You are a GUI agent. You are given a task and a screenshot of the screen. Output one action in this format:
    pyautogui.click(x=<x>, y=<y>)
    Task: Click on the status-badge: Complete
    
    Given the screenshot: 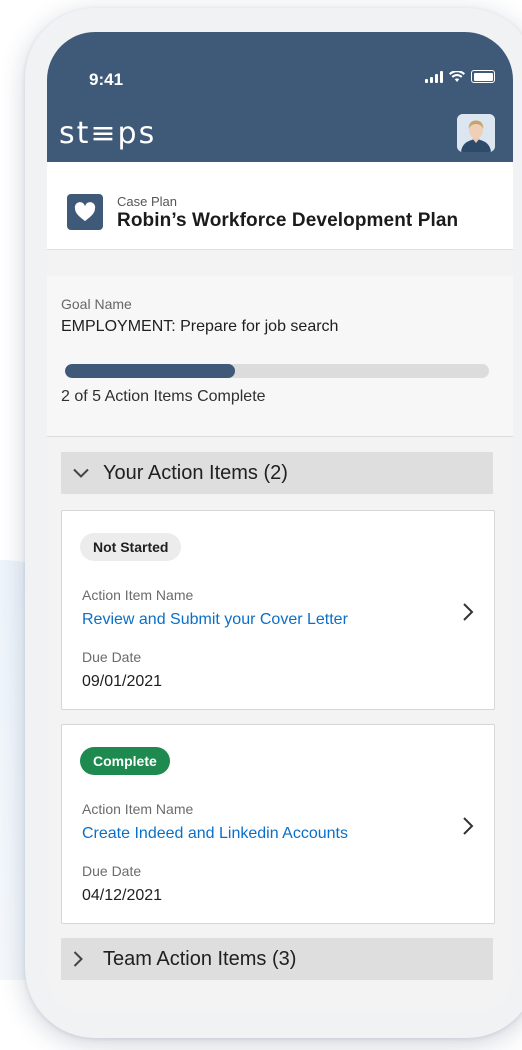 What is the action you would take?
    pyautogui.click(x=125, y=761)
    